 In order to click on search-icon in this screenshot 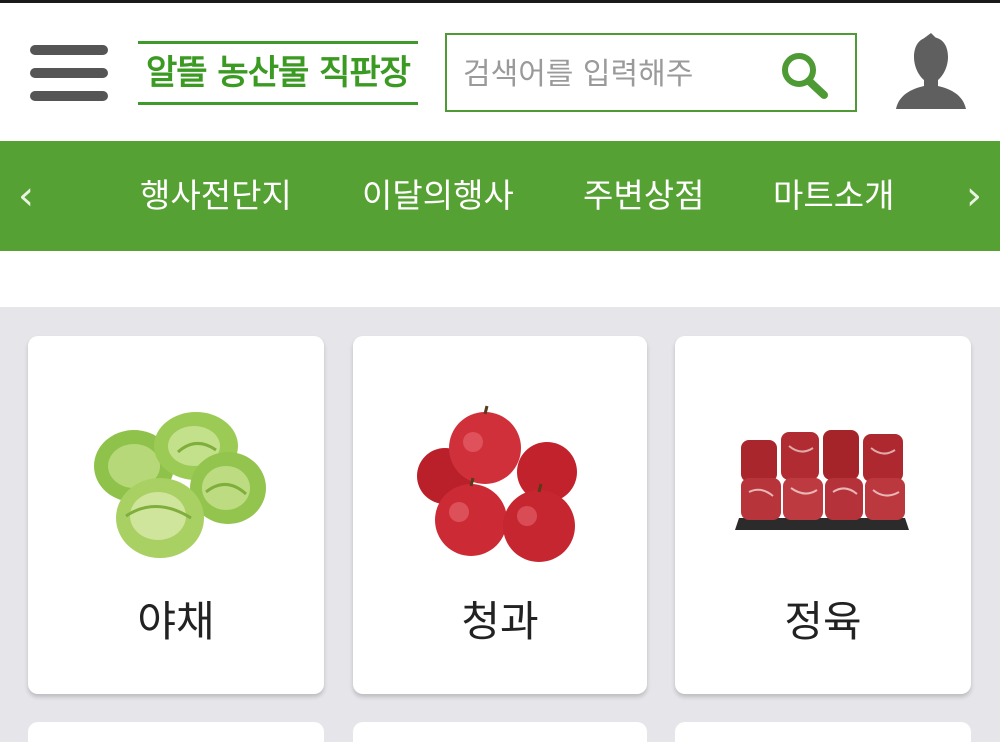, I will do `click(805, 75)`.